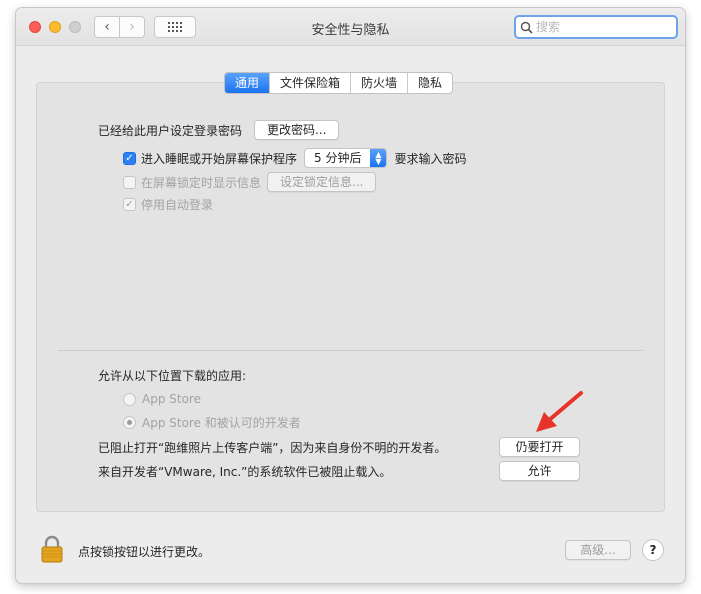 The image size is (701, 594). I want to click on help-button: ?, so click(653, 550).